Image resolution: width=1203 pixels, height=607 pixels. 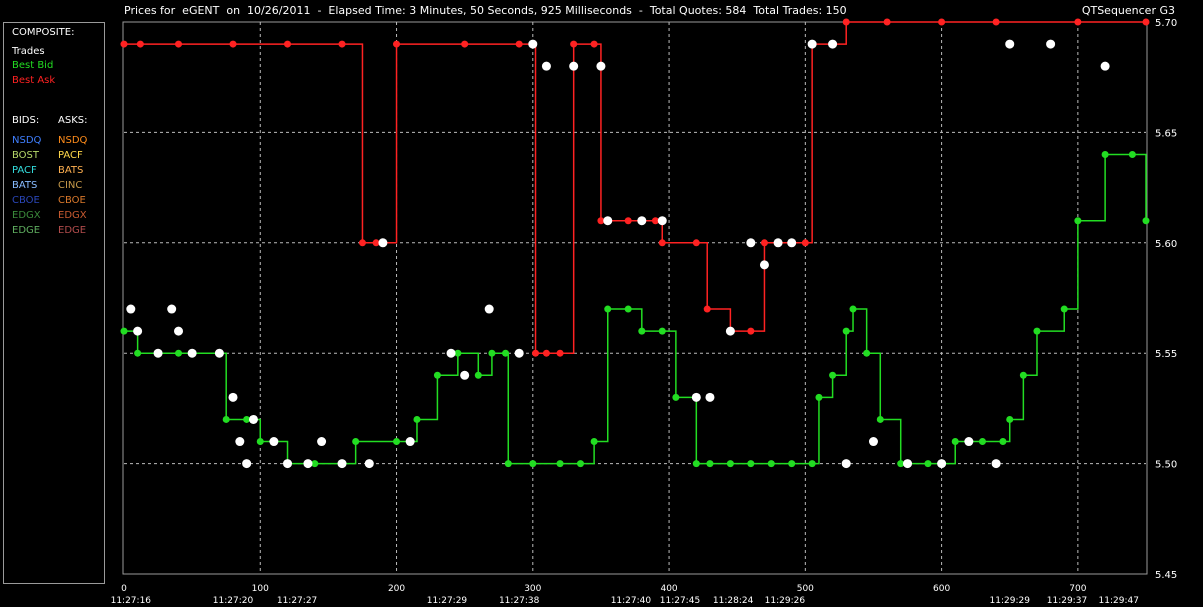 I want to click on x-tick-label: 400, so click(x=668, y=589).